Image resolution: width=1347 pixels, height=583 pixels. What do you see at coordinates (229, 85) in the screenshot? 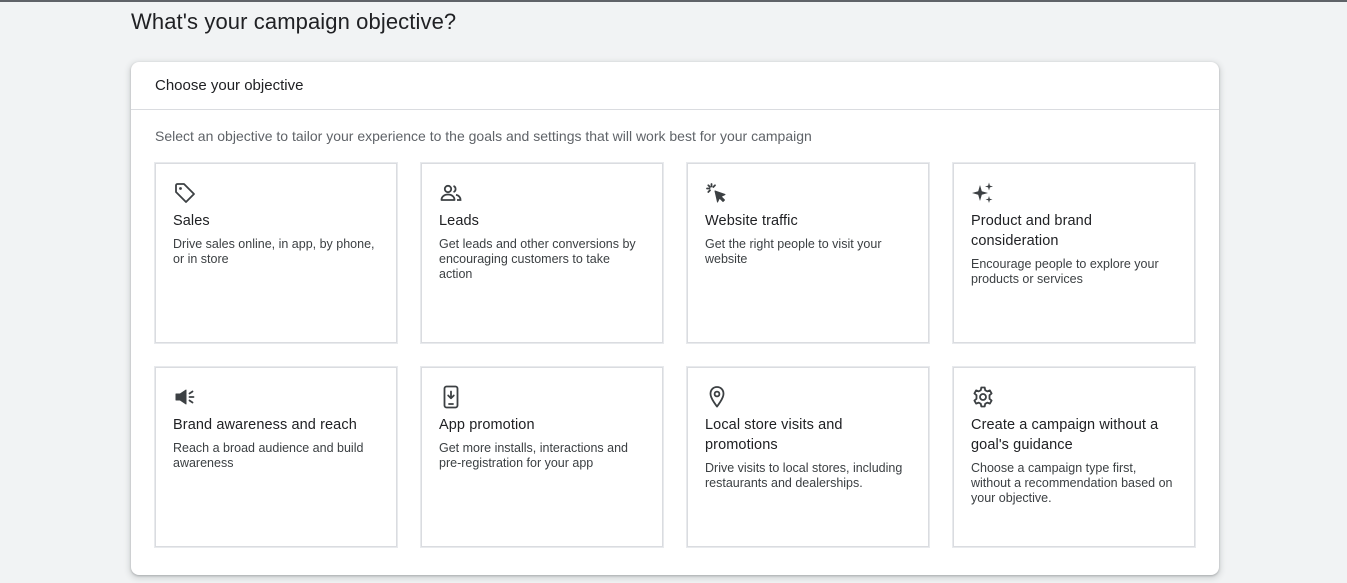
I see `panel-header-title: Choose your objective` at bounding box center [229, 85].